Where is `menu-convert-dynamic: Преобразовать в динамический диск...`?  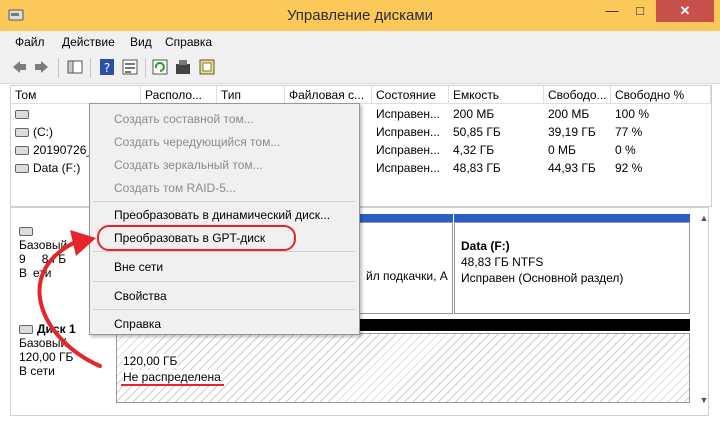 menu-convert-dynamic: Преобразовать в динамический диск... is located at coordinates (222, 215).